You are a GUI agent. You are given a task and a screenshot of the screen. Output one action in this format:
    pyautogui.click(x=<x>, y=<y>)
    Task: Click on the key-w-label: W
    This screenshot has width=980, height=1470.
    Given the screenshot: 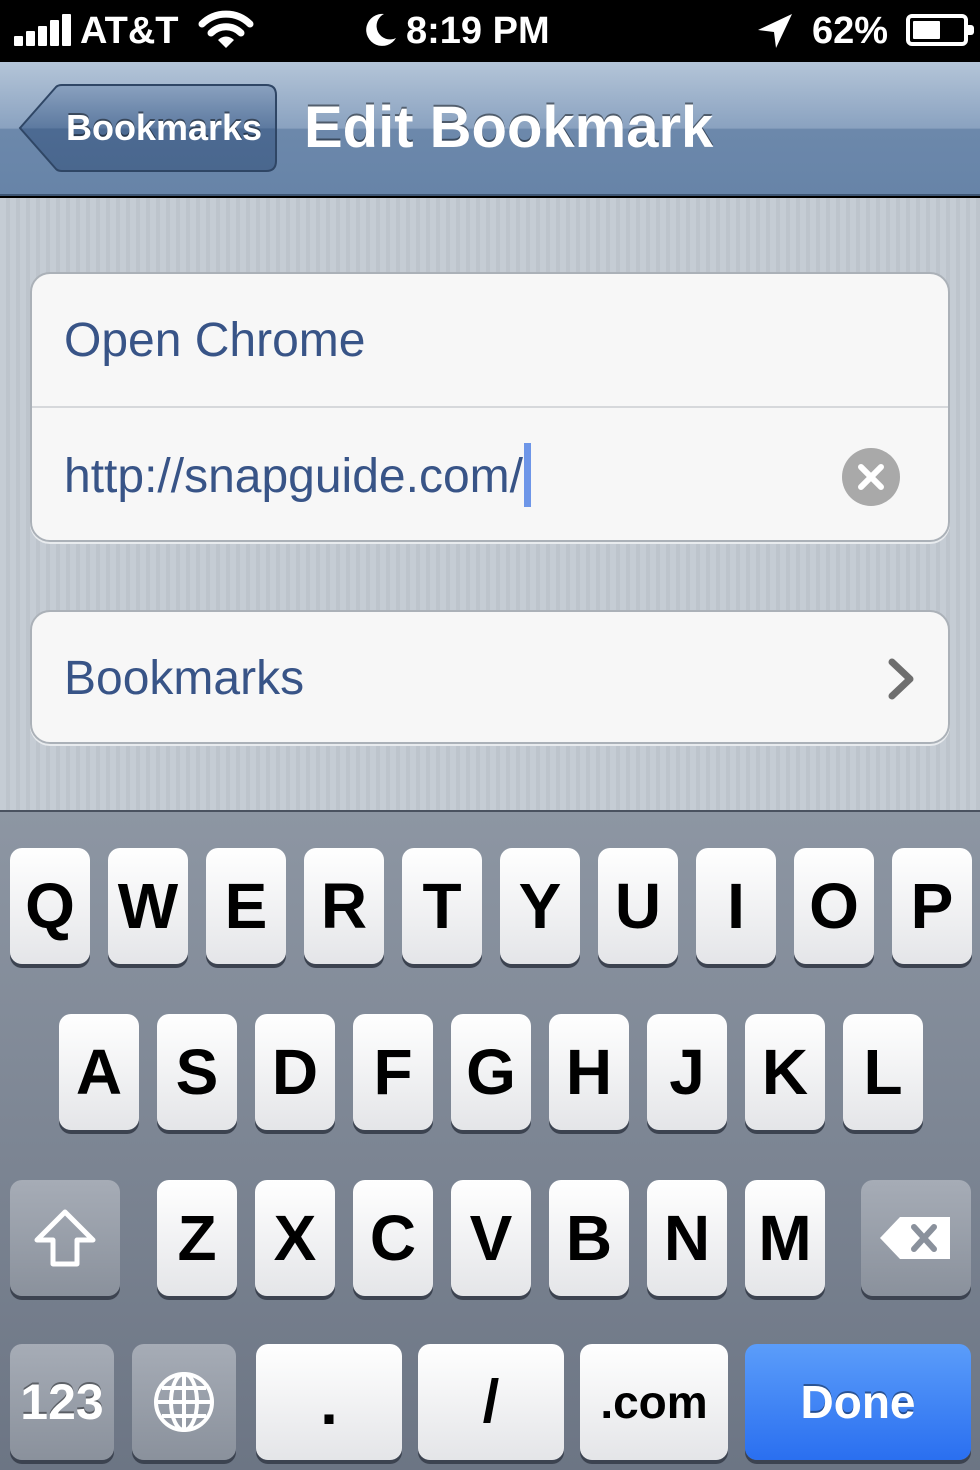 What is the action you would take?
    pyautogui.click(x=148, y=906)
    